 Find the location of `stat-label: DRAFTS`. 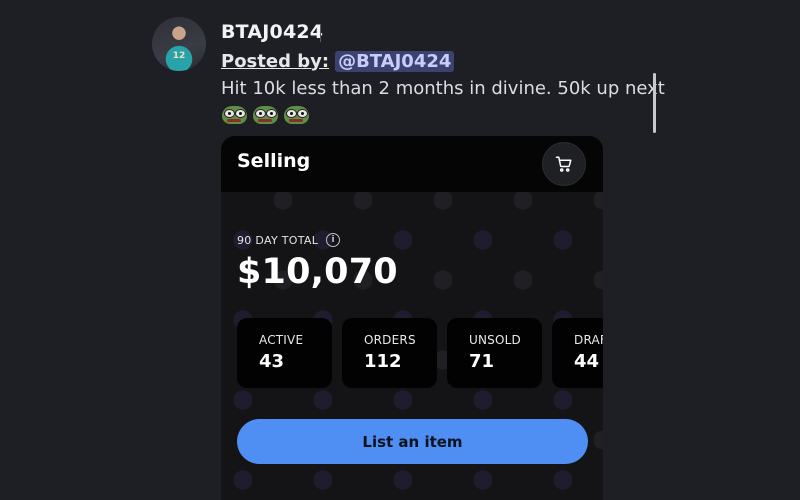

stat-label: DRAFTS is located at coordinates (588, 340).